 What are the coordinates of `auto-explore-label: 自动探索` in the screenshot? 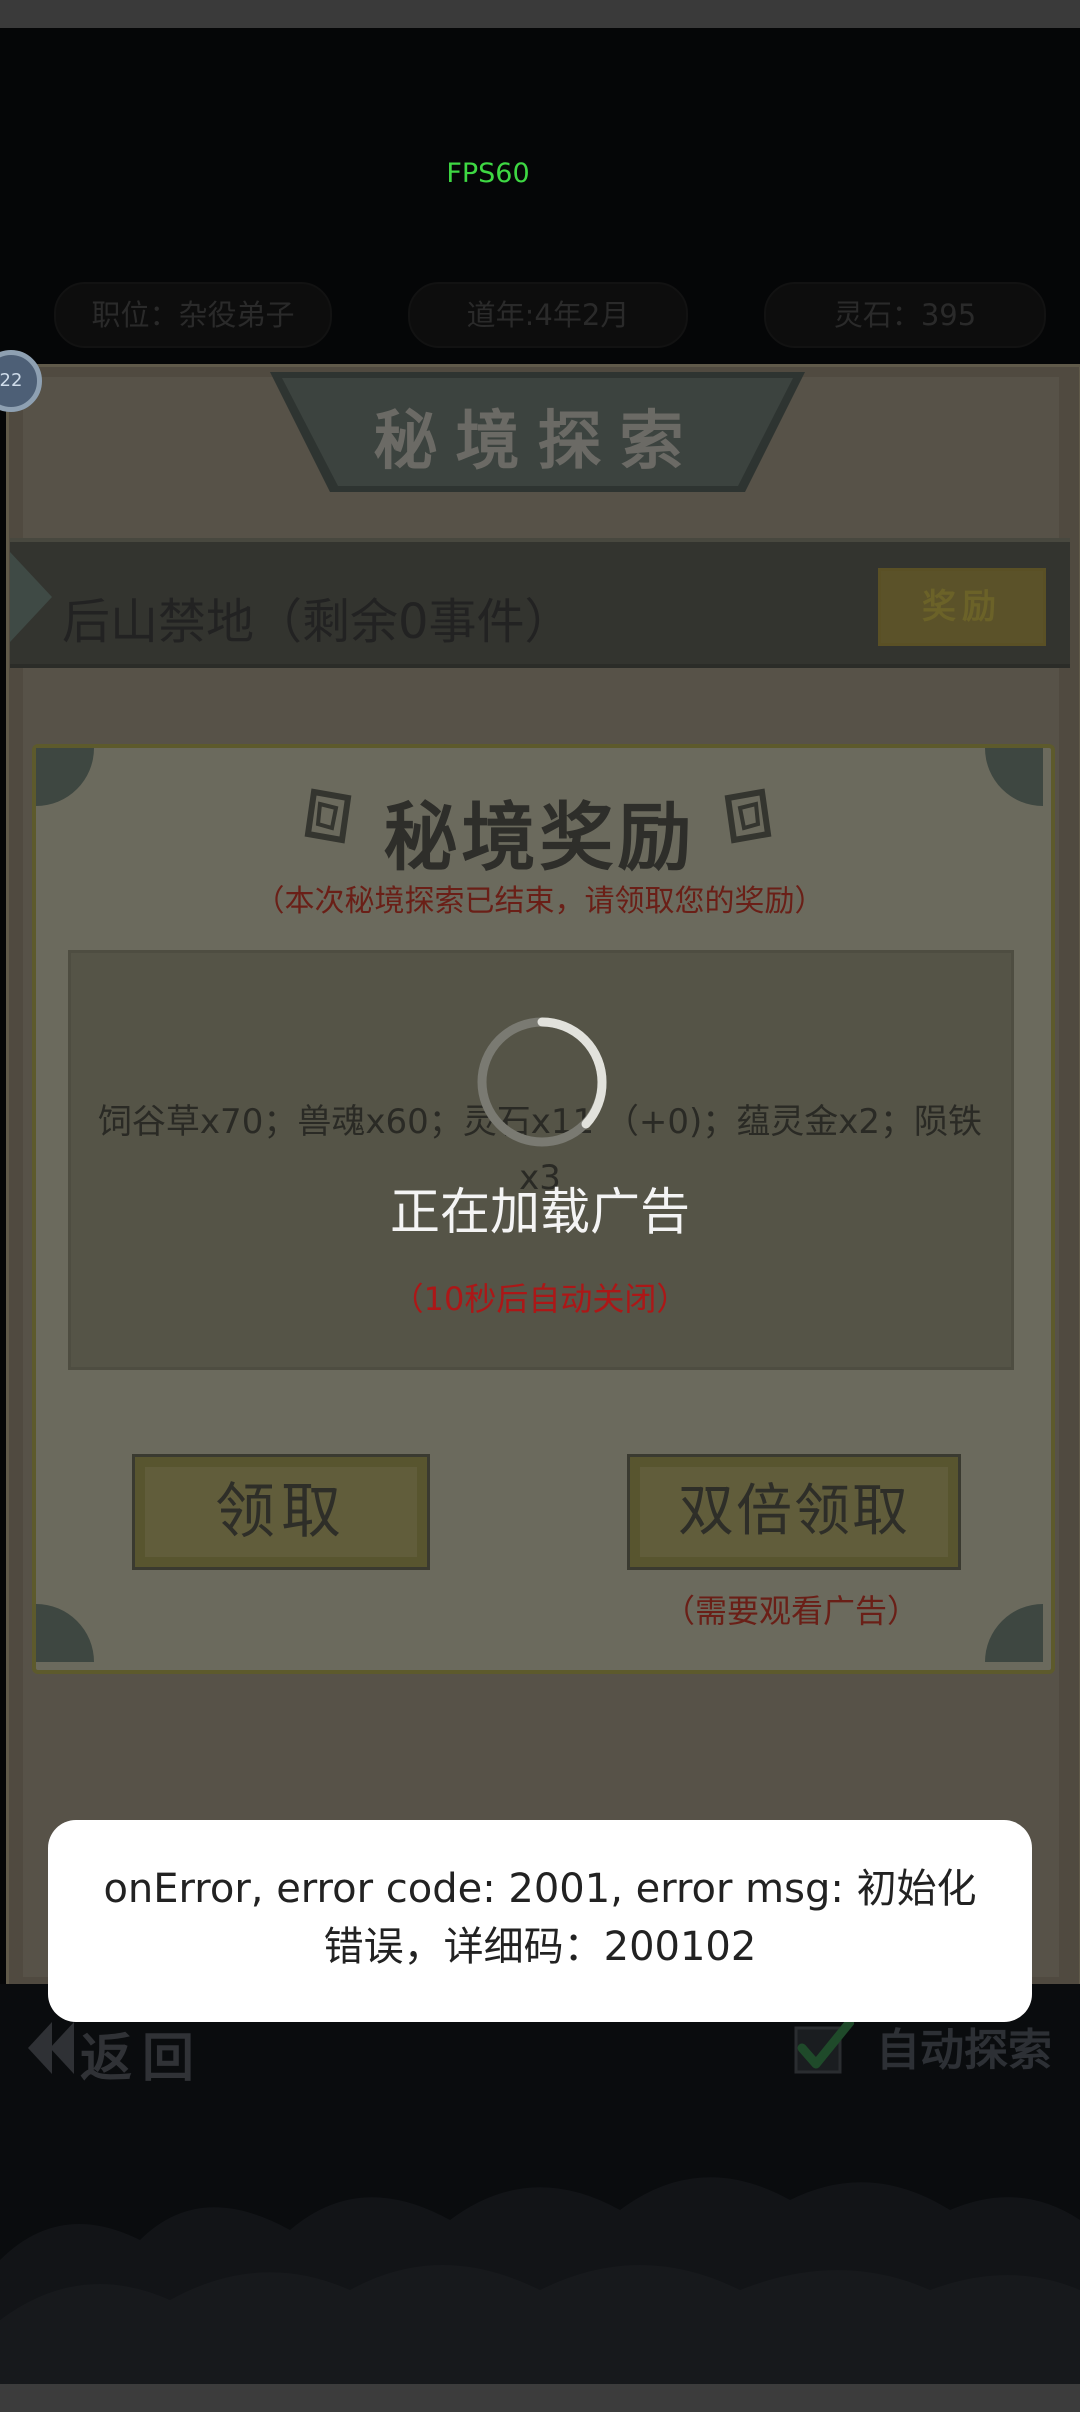 It's located at (964, 2046).